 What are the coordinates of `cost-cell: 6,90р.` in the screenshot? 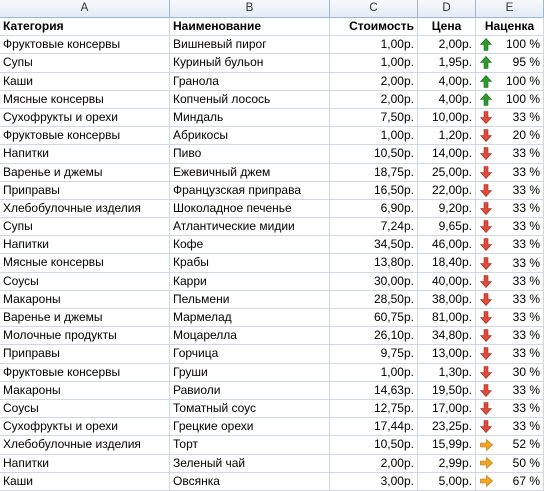 It's located at (374, 209).